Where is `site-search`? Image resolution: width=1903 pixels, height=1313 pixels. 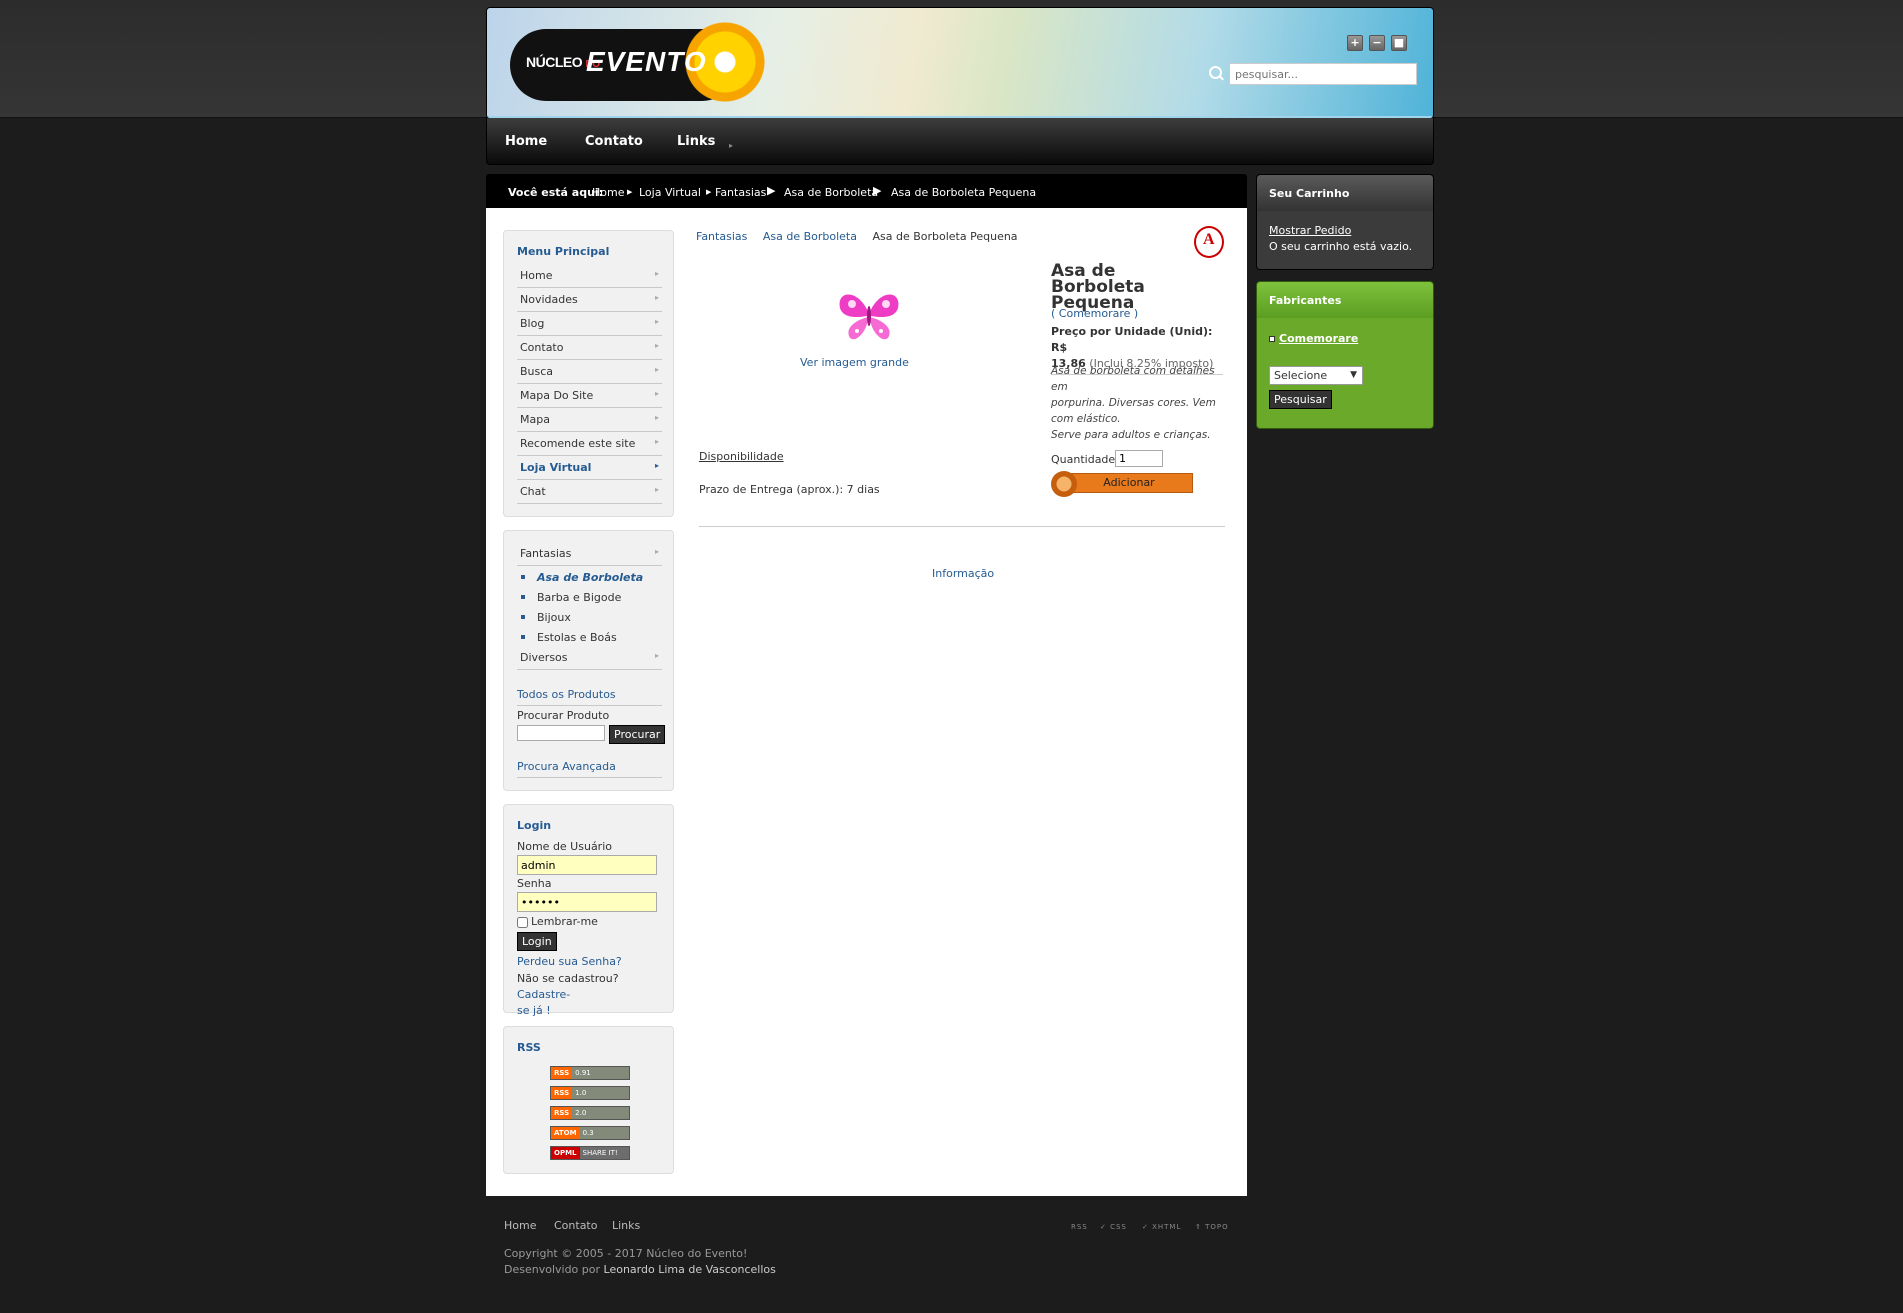 site-search is located at coordinates (1313, 74).